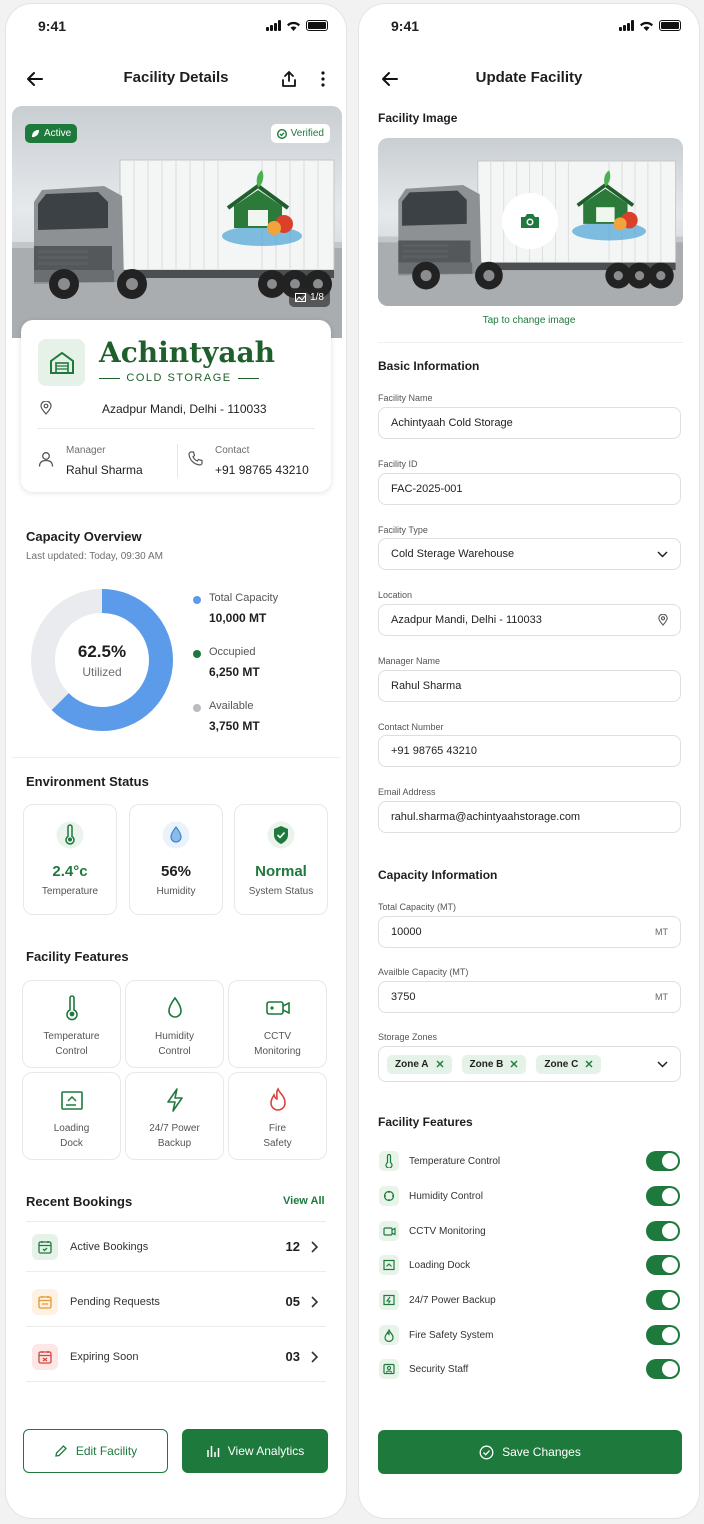 This screenshot has width=704, height=1524. What do you see at coordinates (46, 459) in the screenshot?
I see `user-icon` at bounding box center [46, 459].